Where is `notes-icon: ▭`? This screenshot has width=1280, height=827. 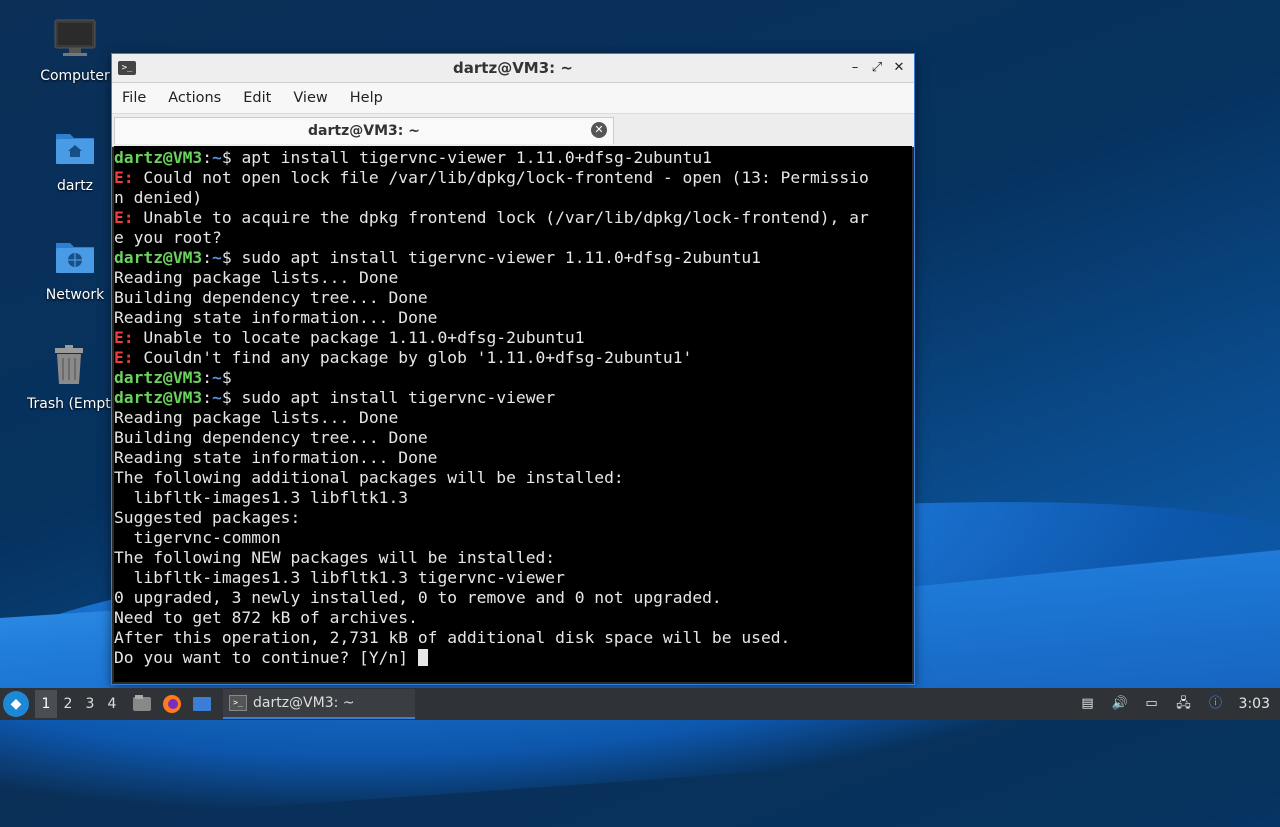
notes-icon: ▭ is located at coordinates (1152, 704).